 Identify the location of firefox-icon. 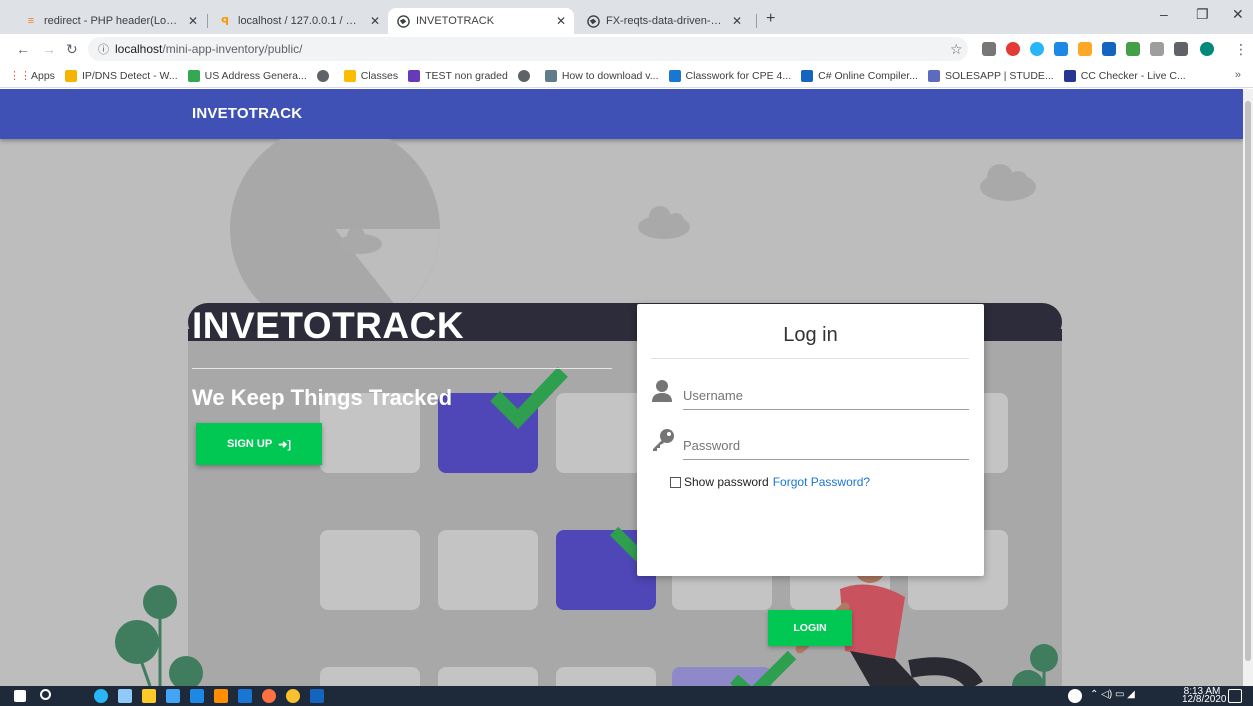
(269, 696).